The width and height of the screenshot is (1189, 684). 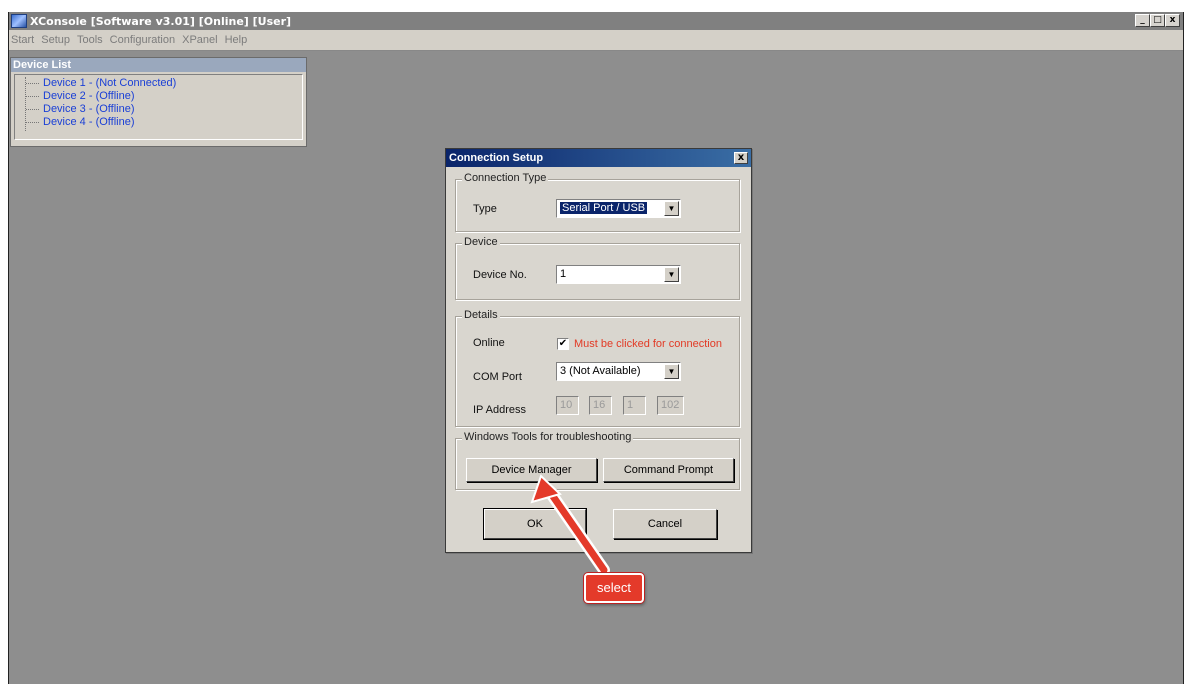 I want to click on connection-type-value: Serial Port / USB, so click(x=604, y=208).